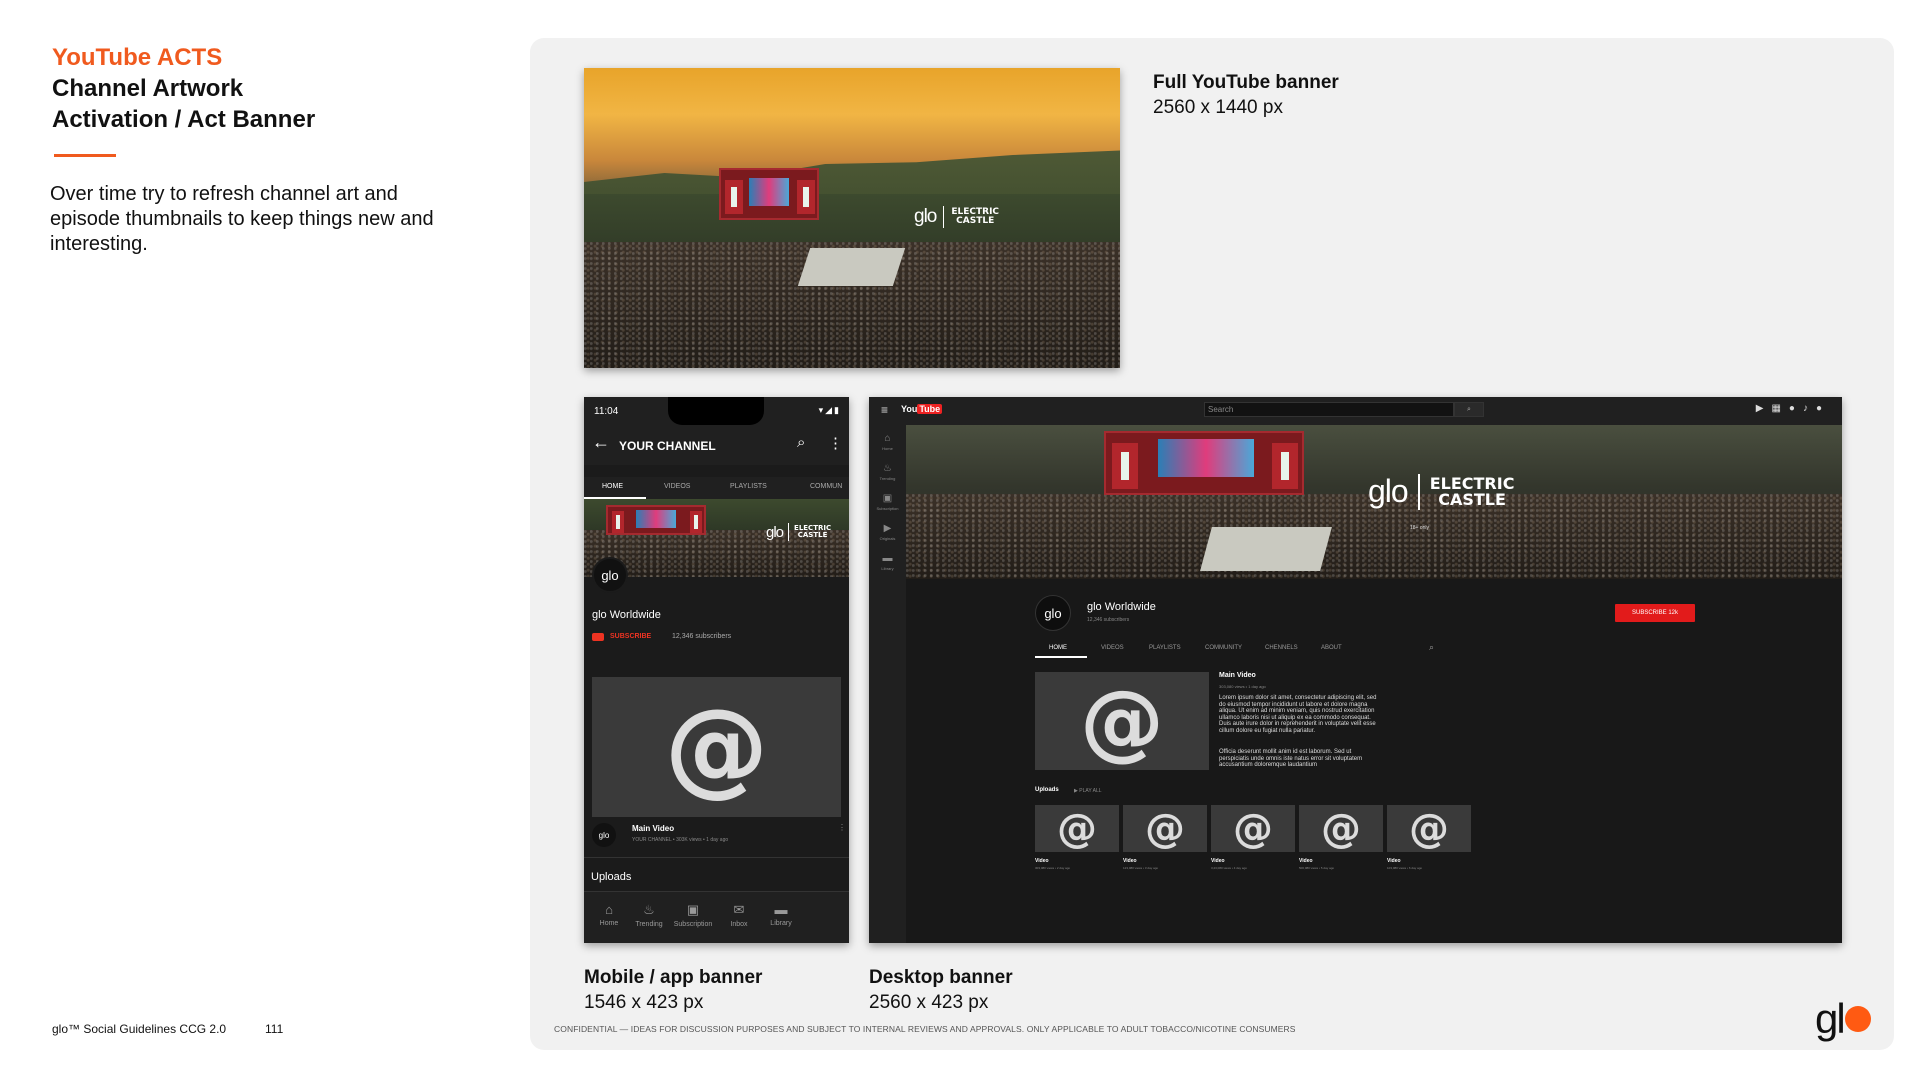 The image size is (1920, 1080). Describe the element at coordinates (922, 409) in the screenshot. I see `youtube-logo: You Tube` at that location.